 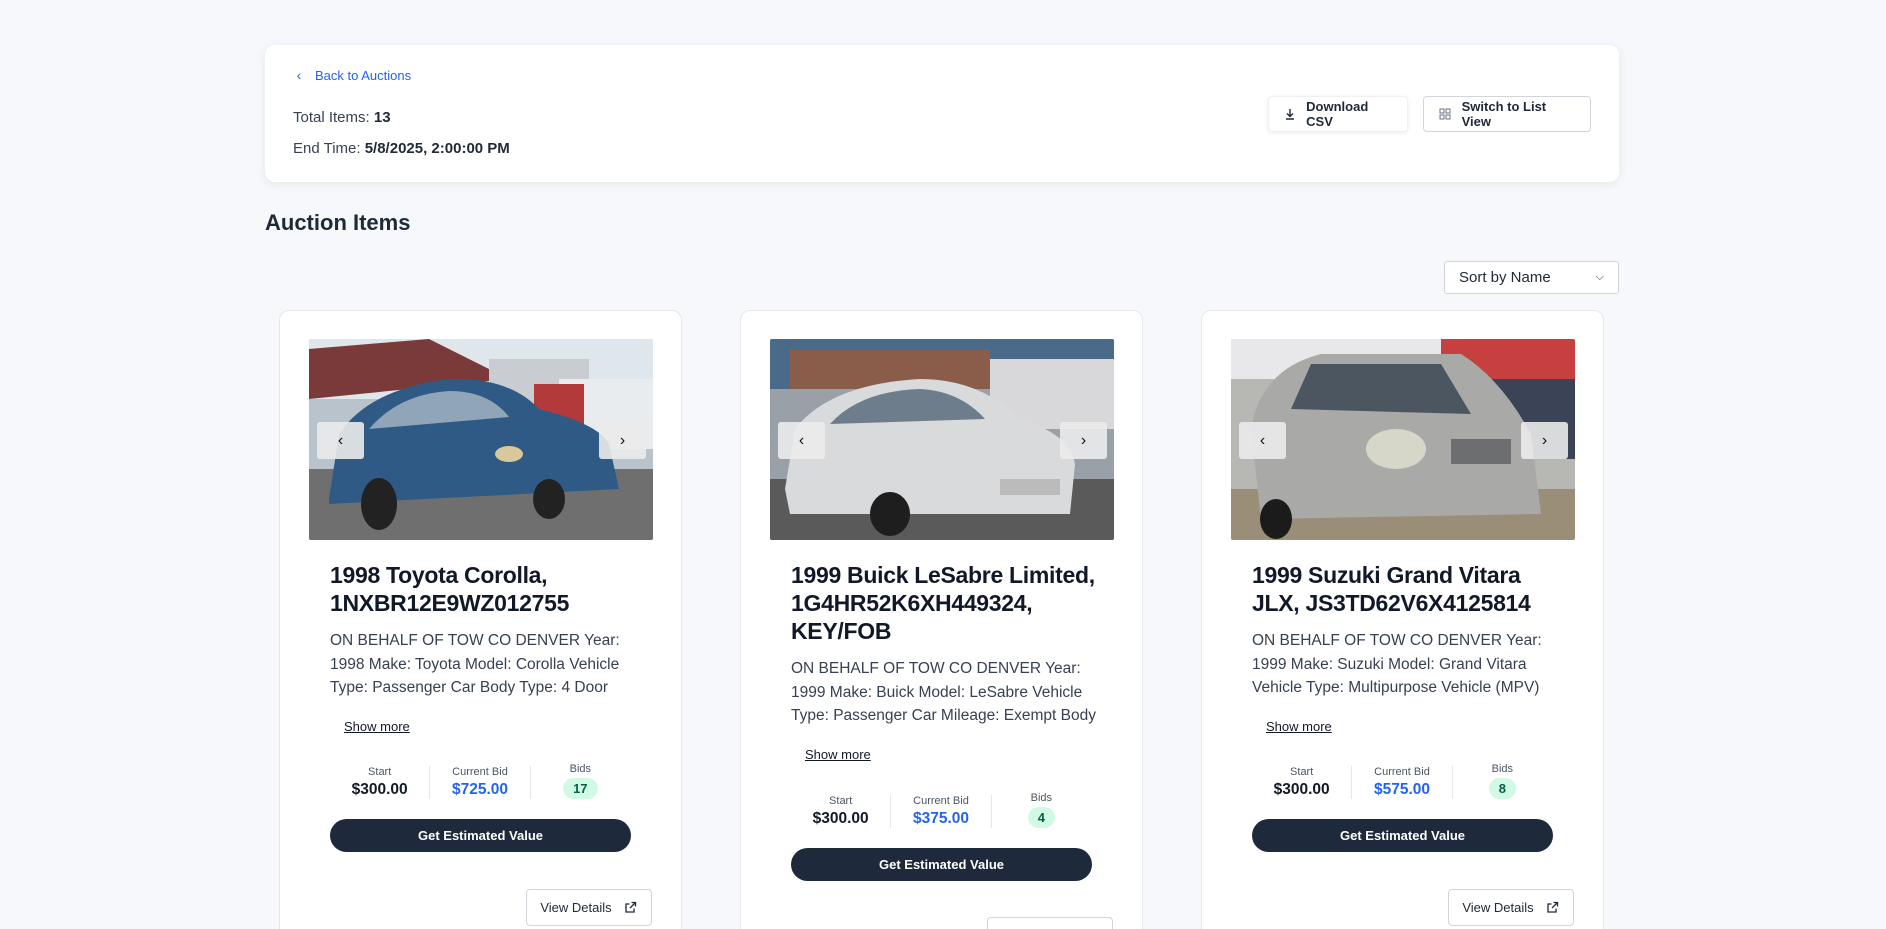 I want to click on download-csv-button: Download CSV, so click(x=1338, y=114).